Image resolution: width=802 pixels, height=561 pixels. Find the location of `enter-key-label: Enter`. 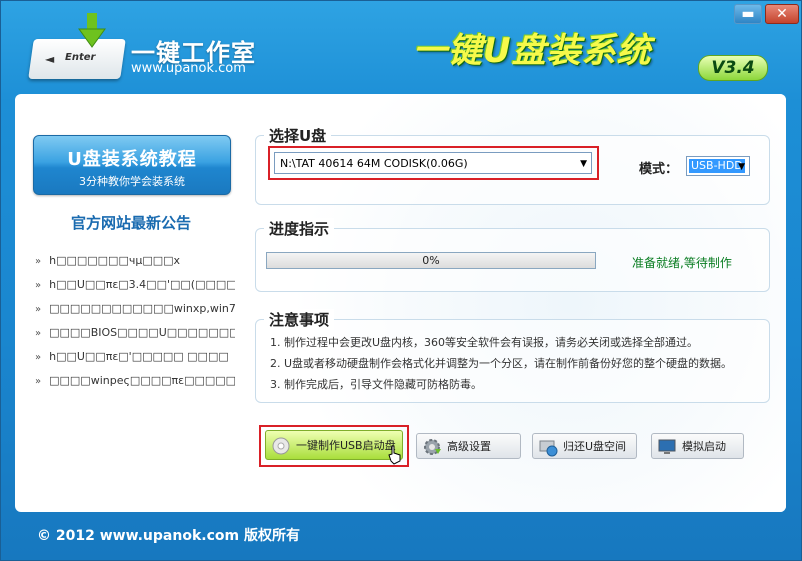

enter-key-label: Enter is located at coordinates (80, 57).